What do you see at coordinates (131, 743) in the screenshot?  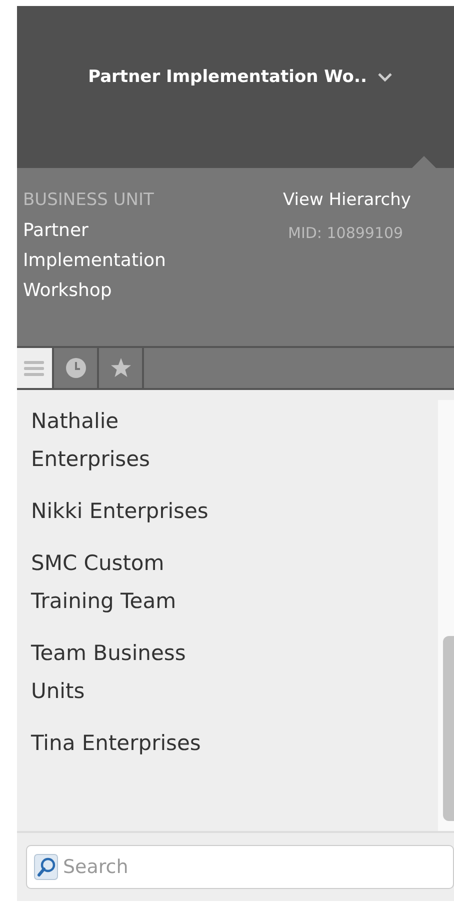 I see `list-item: Tina Enterprises` at bounding box center [131, 743].